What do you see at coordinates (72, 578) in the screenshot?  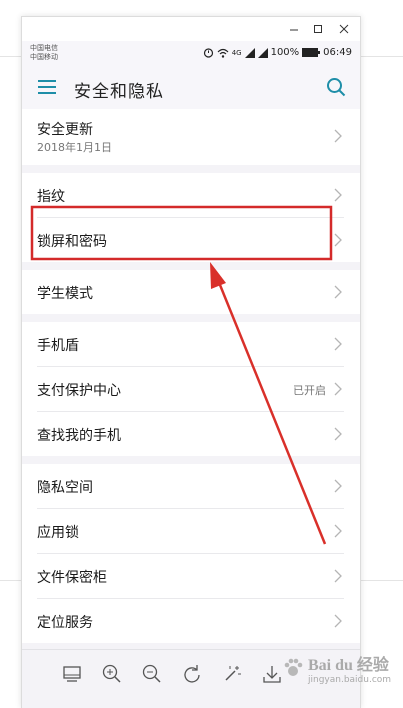 I see `item-label: 文件保密柜` at bounding box center [72, 578].